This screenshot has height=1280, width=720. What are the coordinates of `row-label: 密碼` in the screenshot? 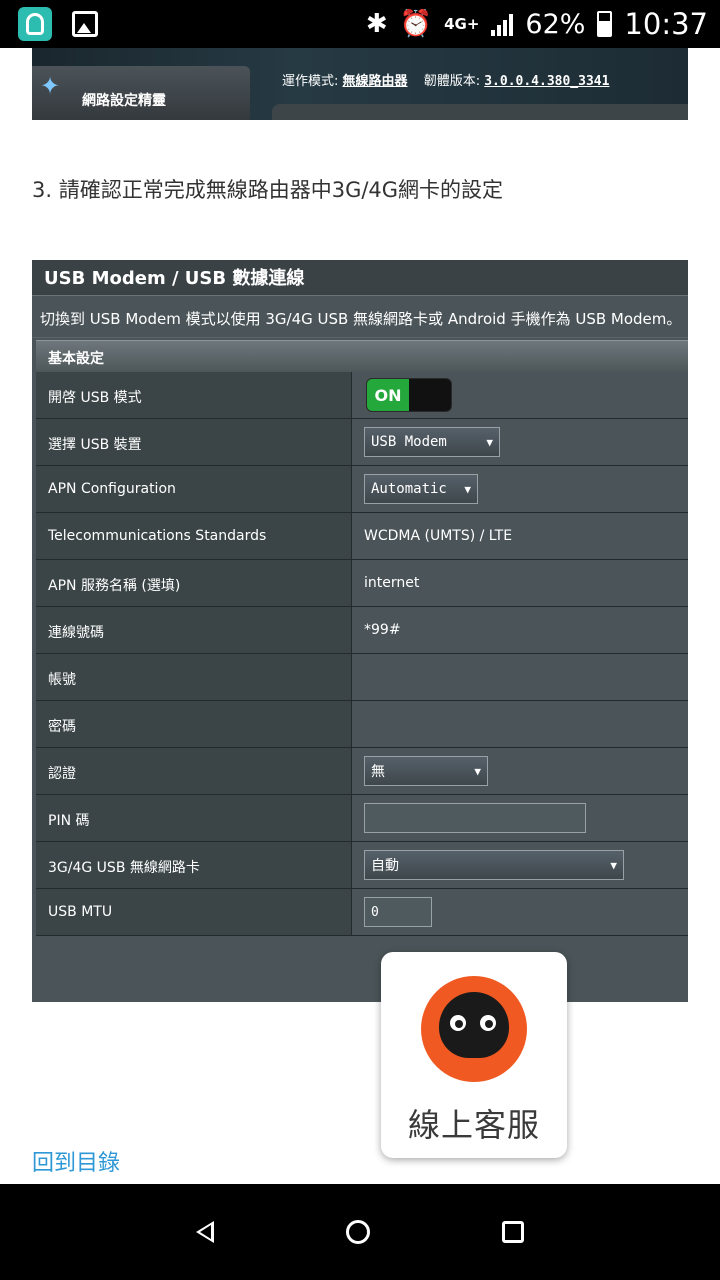 It's located at (194, 724).